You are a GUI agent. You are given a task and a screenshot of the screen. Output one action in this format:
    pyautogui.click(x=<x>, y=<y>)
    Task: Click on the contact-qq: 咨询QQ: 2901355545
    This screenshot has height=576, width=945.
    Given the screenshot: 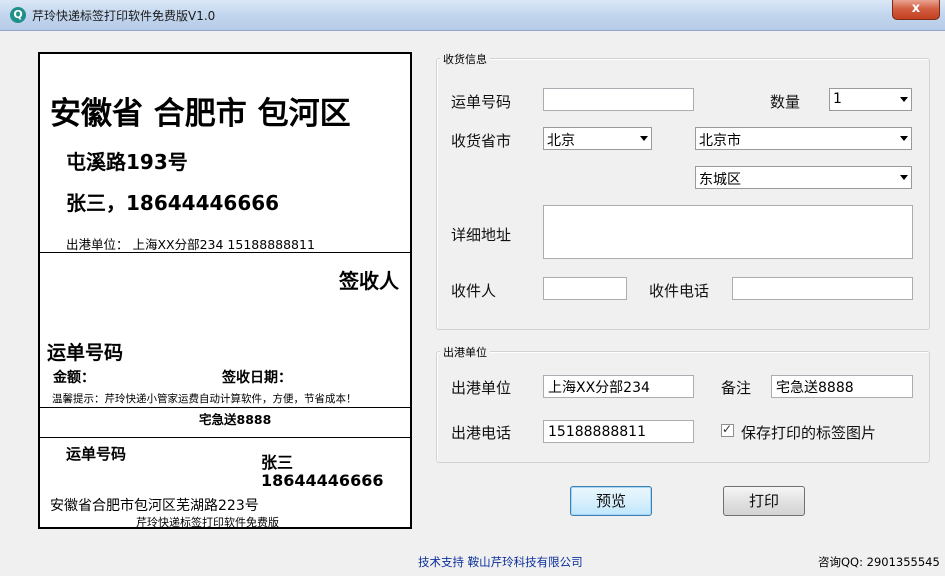 What is the action you would take?
    pyautogui.click(x=879, y=562)
    